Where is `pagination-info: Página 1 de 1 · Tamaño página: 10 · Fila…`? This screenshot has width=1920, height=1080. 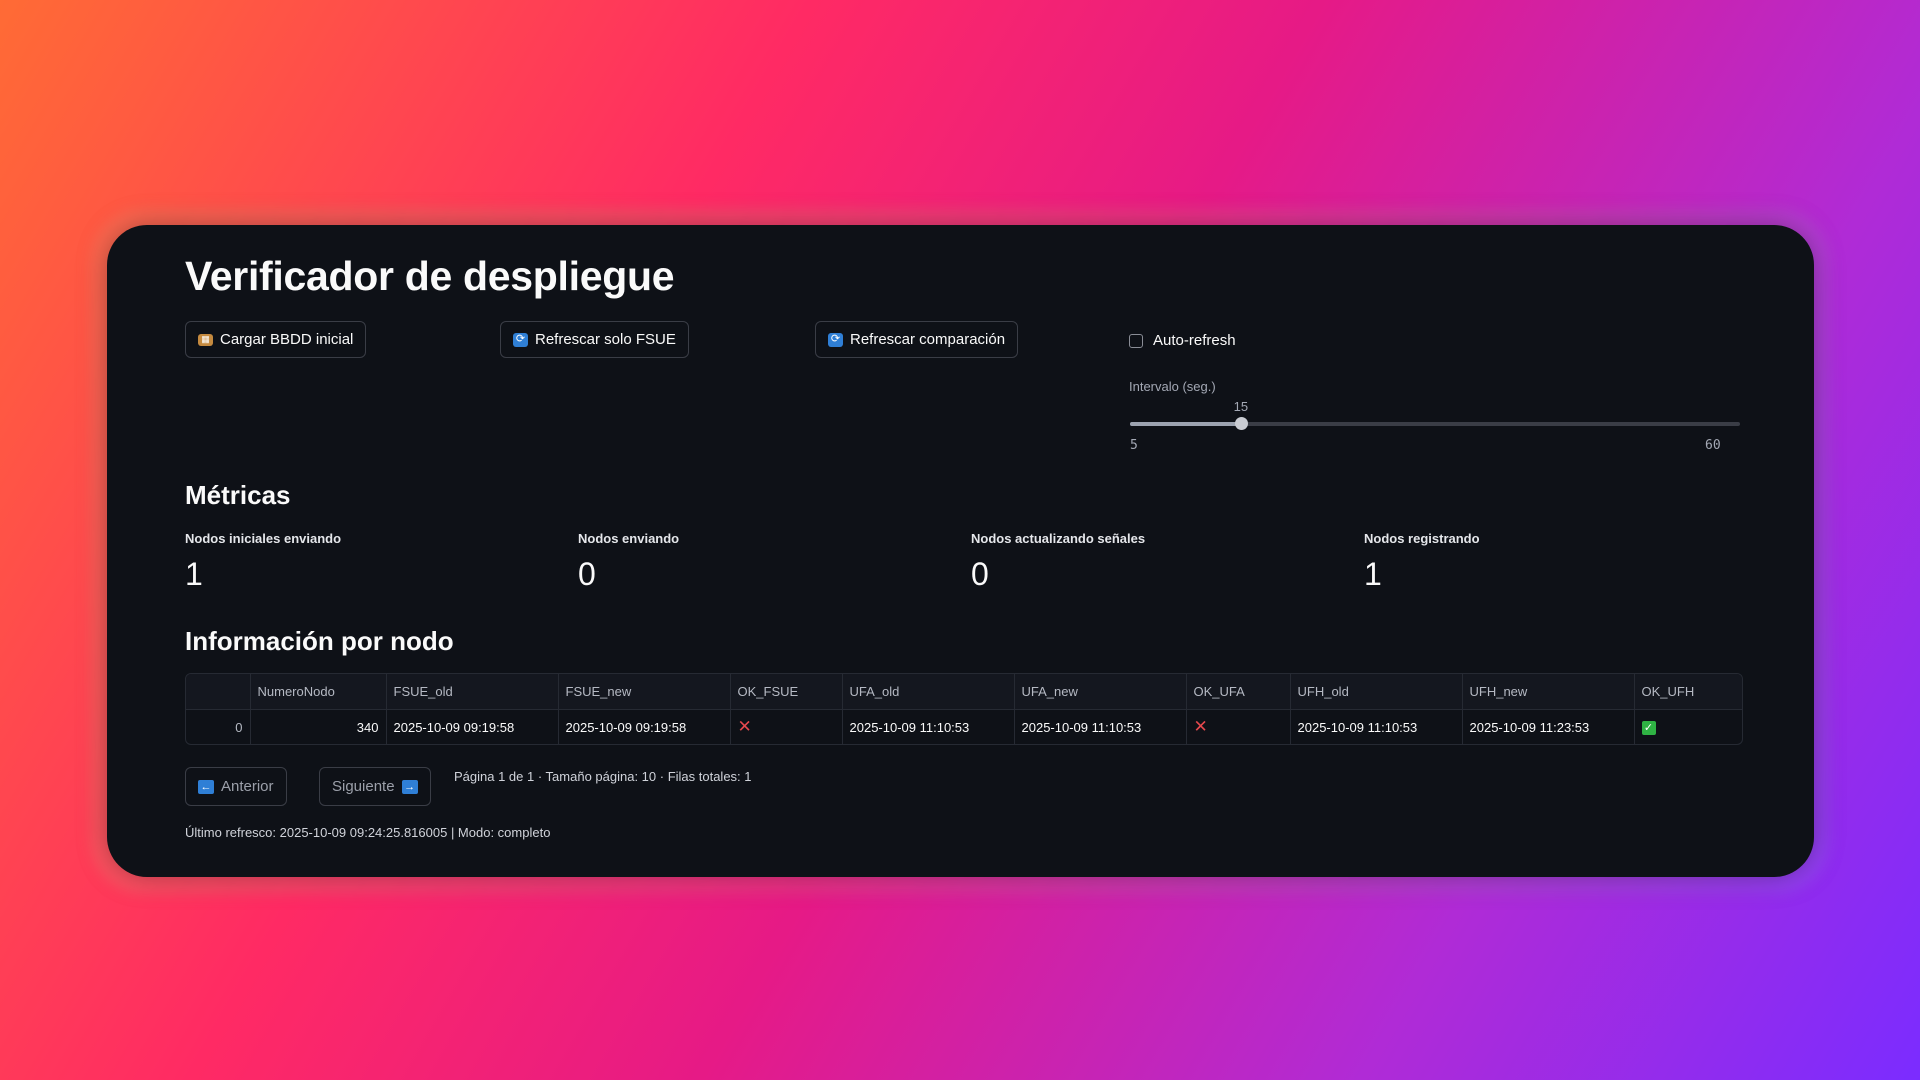
pagination-info: Página 1 de 1 · Tamaño página: 10 · Fila… is located at coordinates (603, 776).